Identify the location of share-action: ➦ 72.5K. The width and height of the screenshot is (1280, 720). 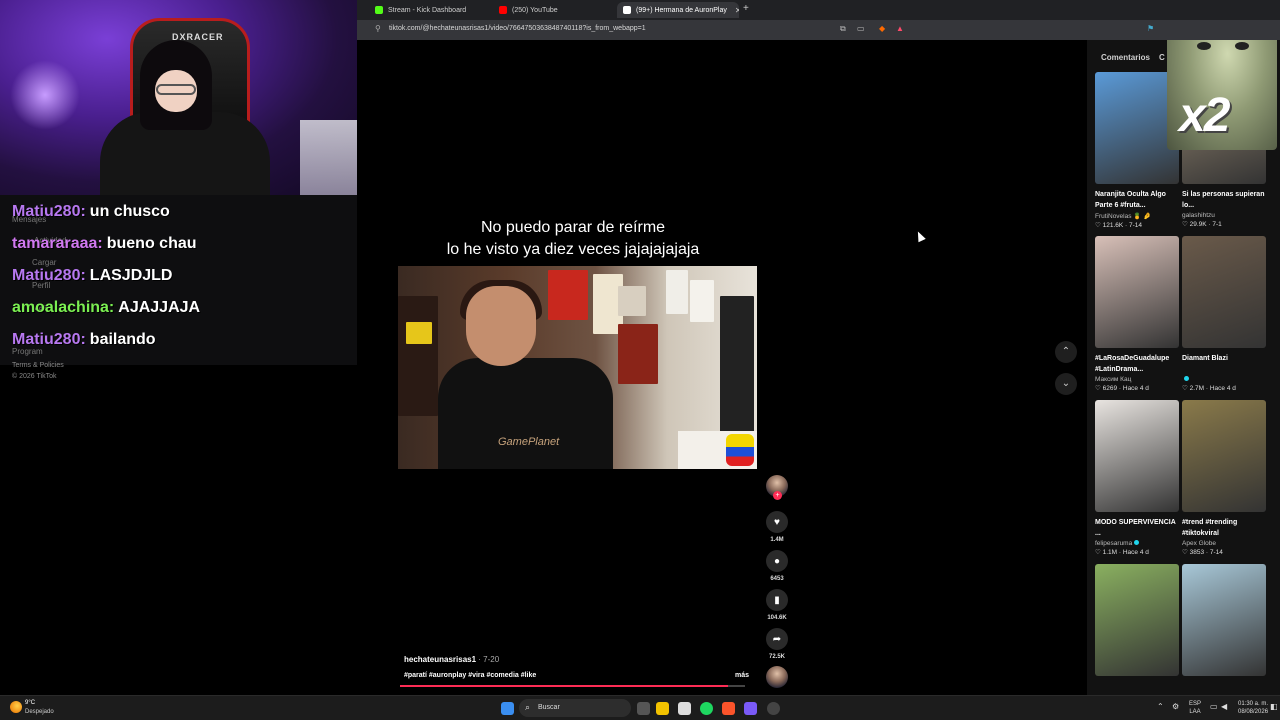
(777, 644).